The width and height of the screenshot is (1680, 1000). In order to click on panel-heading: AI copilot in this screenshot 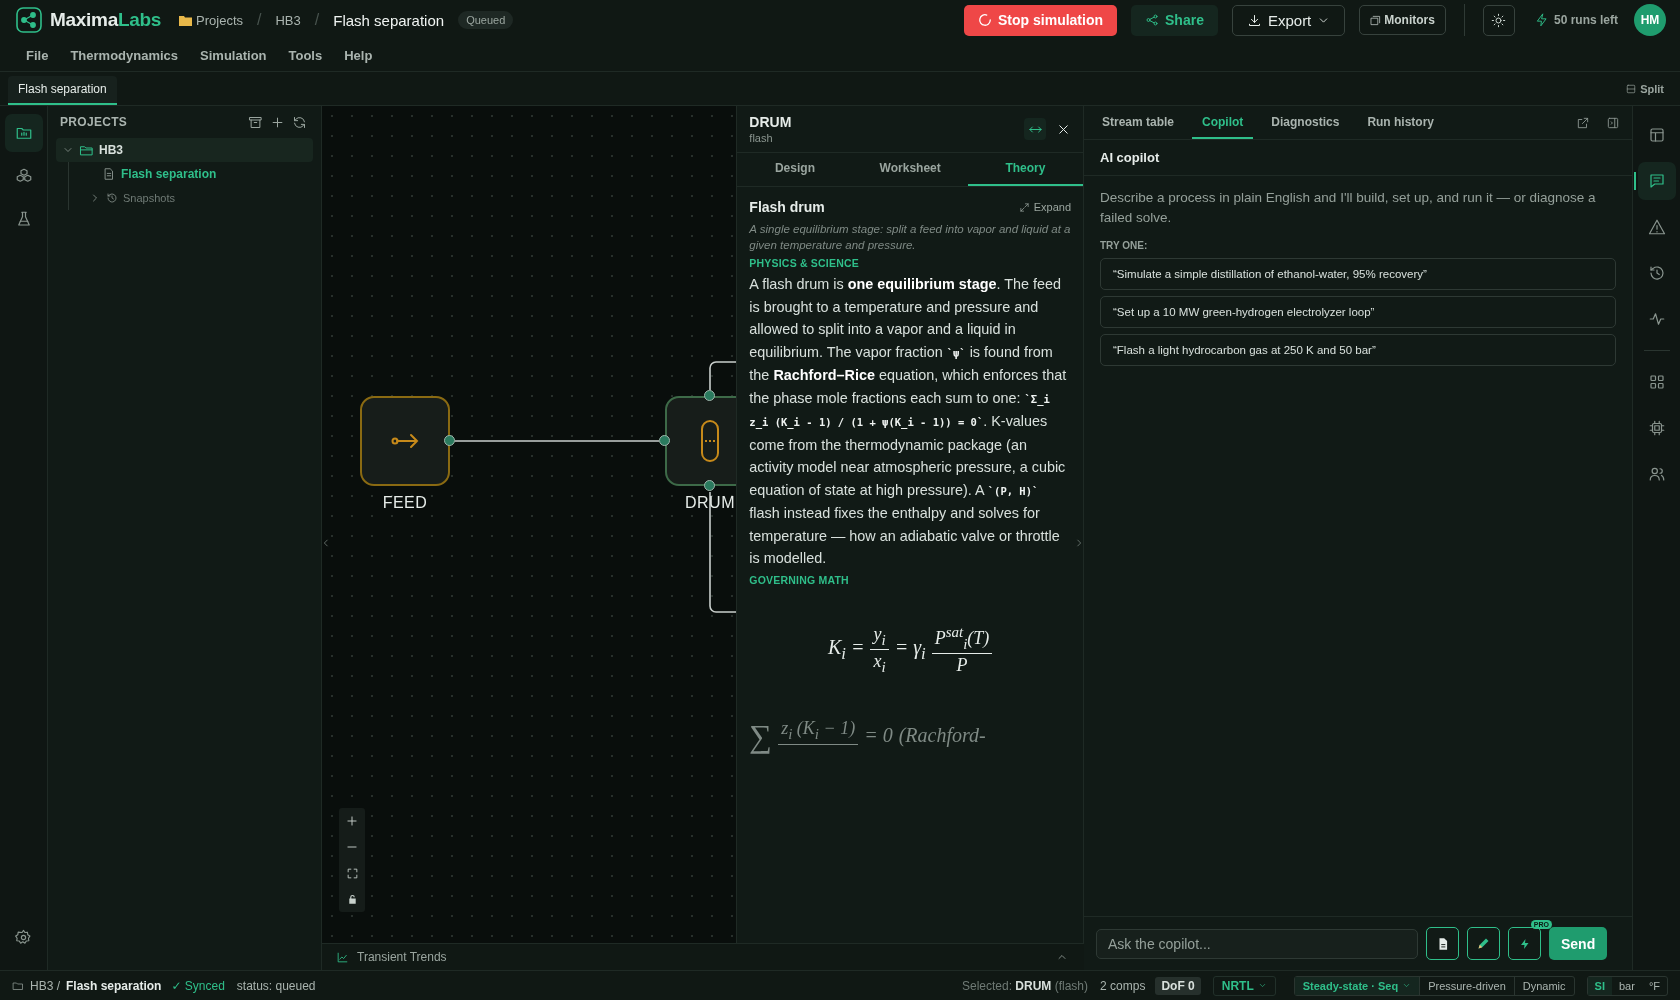, I will do `click(1358, 158)`.